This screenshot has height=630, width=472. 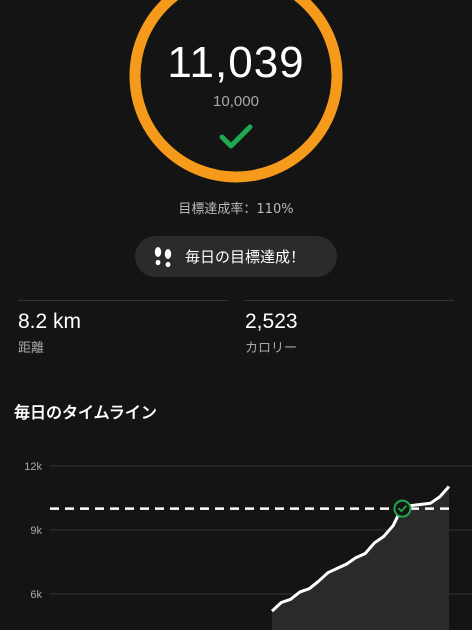 What do you see at coordinates (236, 62) in the screenshot?
I see `step-count: 11,039` at bounding box center [236, 62].